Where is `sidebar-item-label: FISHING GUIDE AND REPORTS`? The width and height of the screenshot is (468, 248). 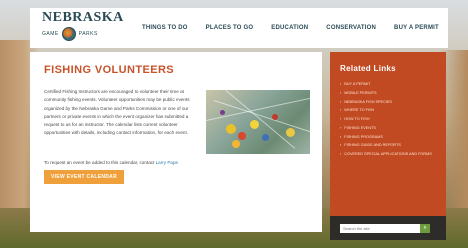 sidebar-item-label: FISHING GUIDE AND REPORTS is located at coordinates (372, 145).